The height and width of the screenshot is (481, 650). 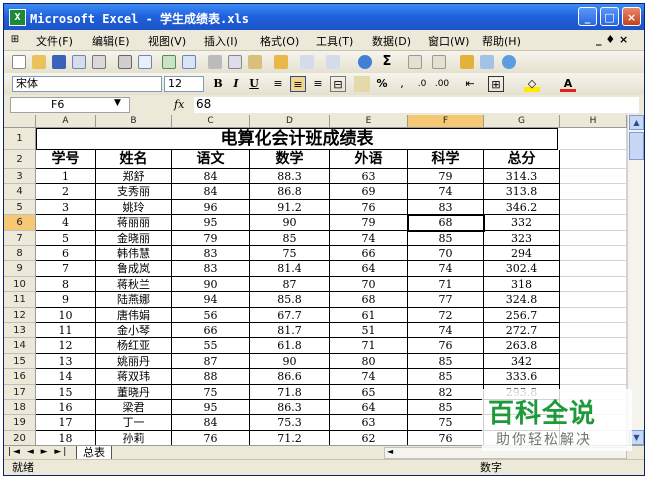 What do you see at coordinates (446, 300) in the screenshot?
I see `data-cell: 77` at bounding box center [446, 300].